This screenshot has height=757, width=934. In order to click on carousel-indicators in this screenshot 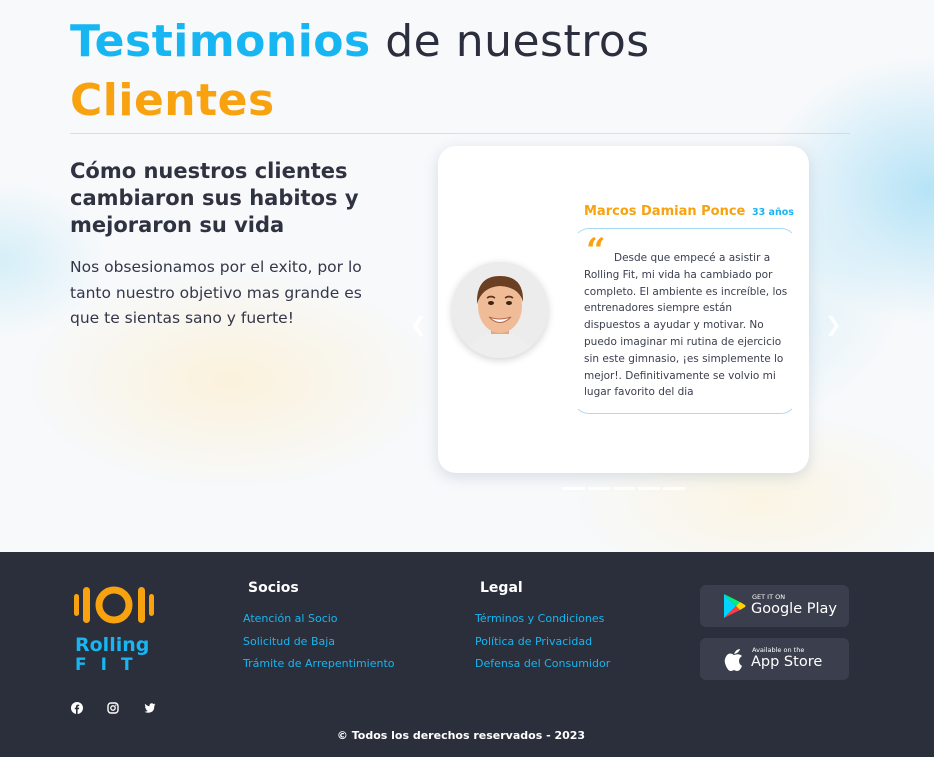, I will do `click(624, 488)`.